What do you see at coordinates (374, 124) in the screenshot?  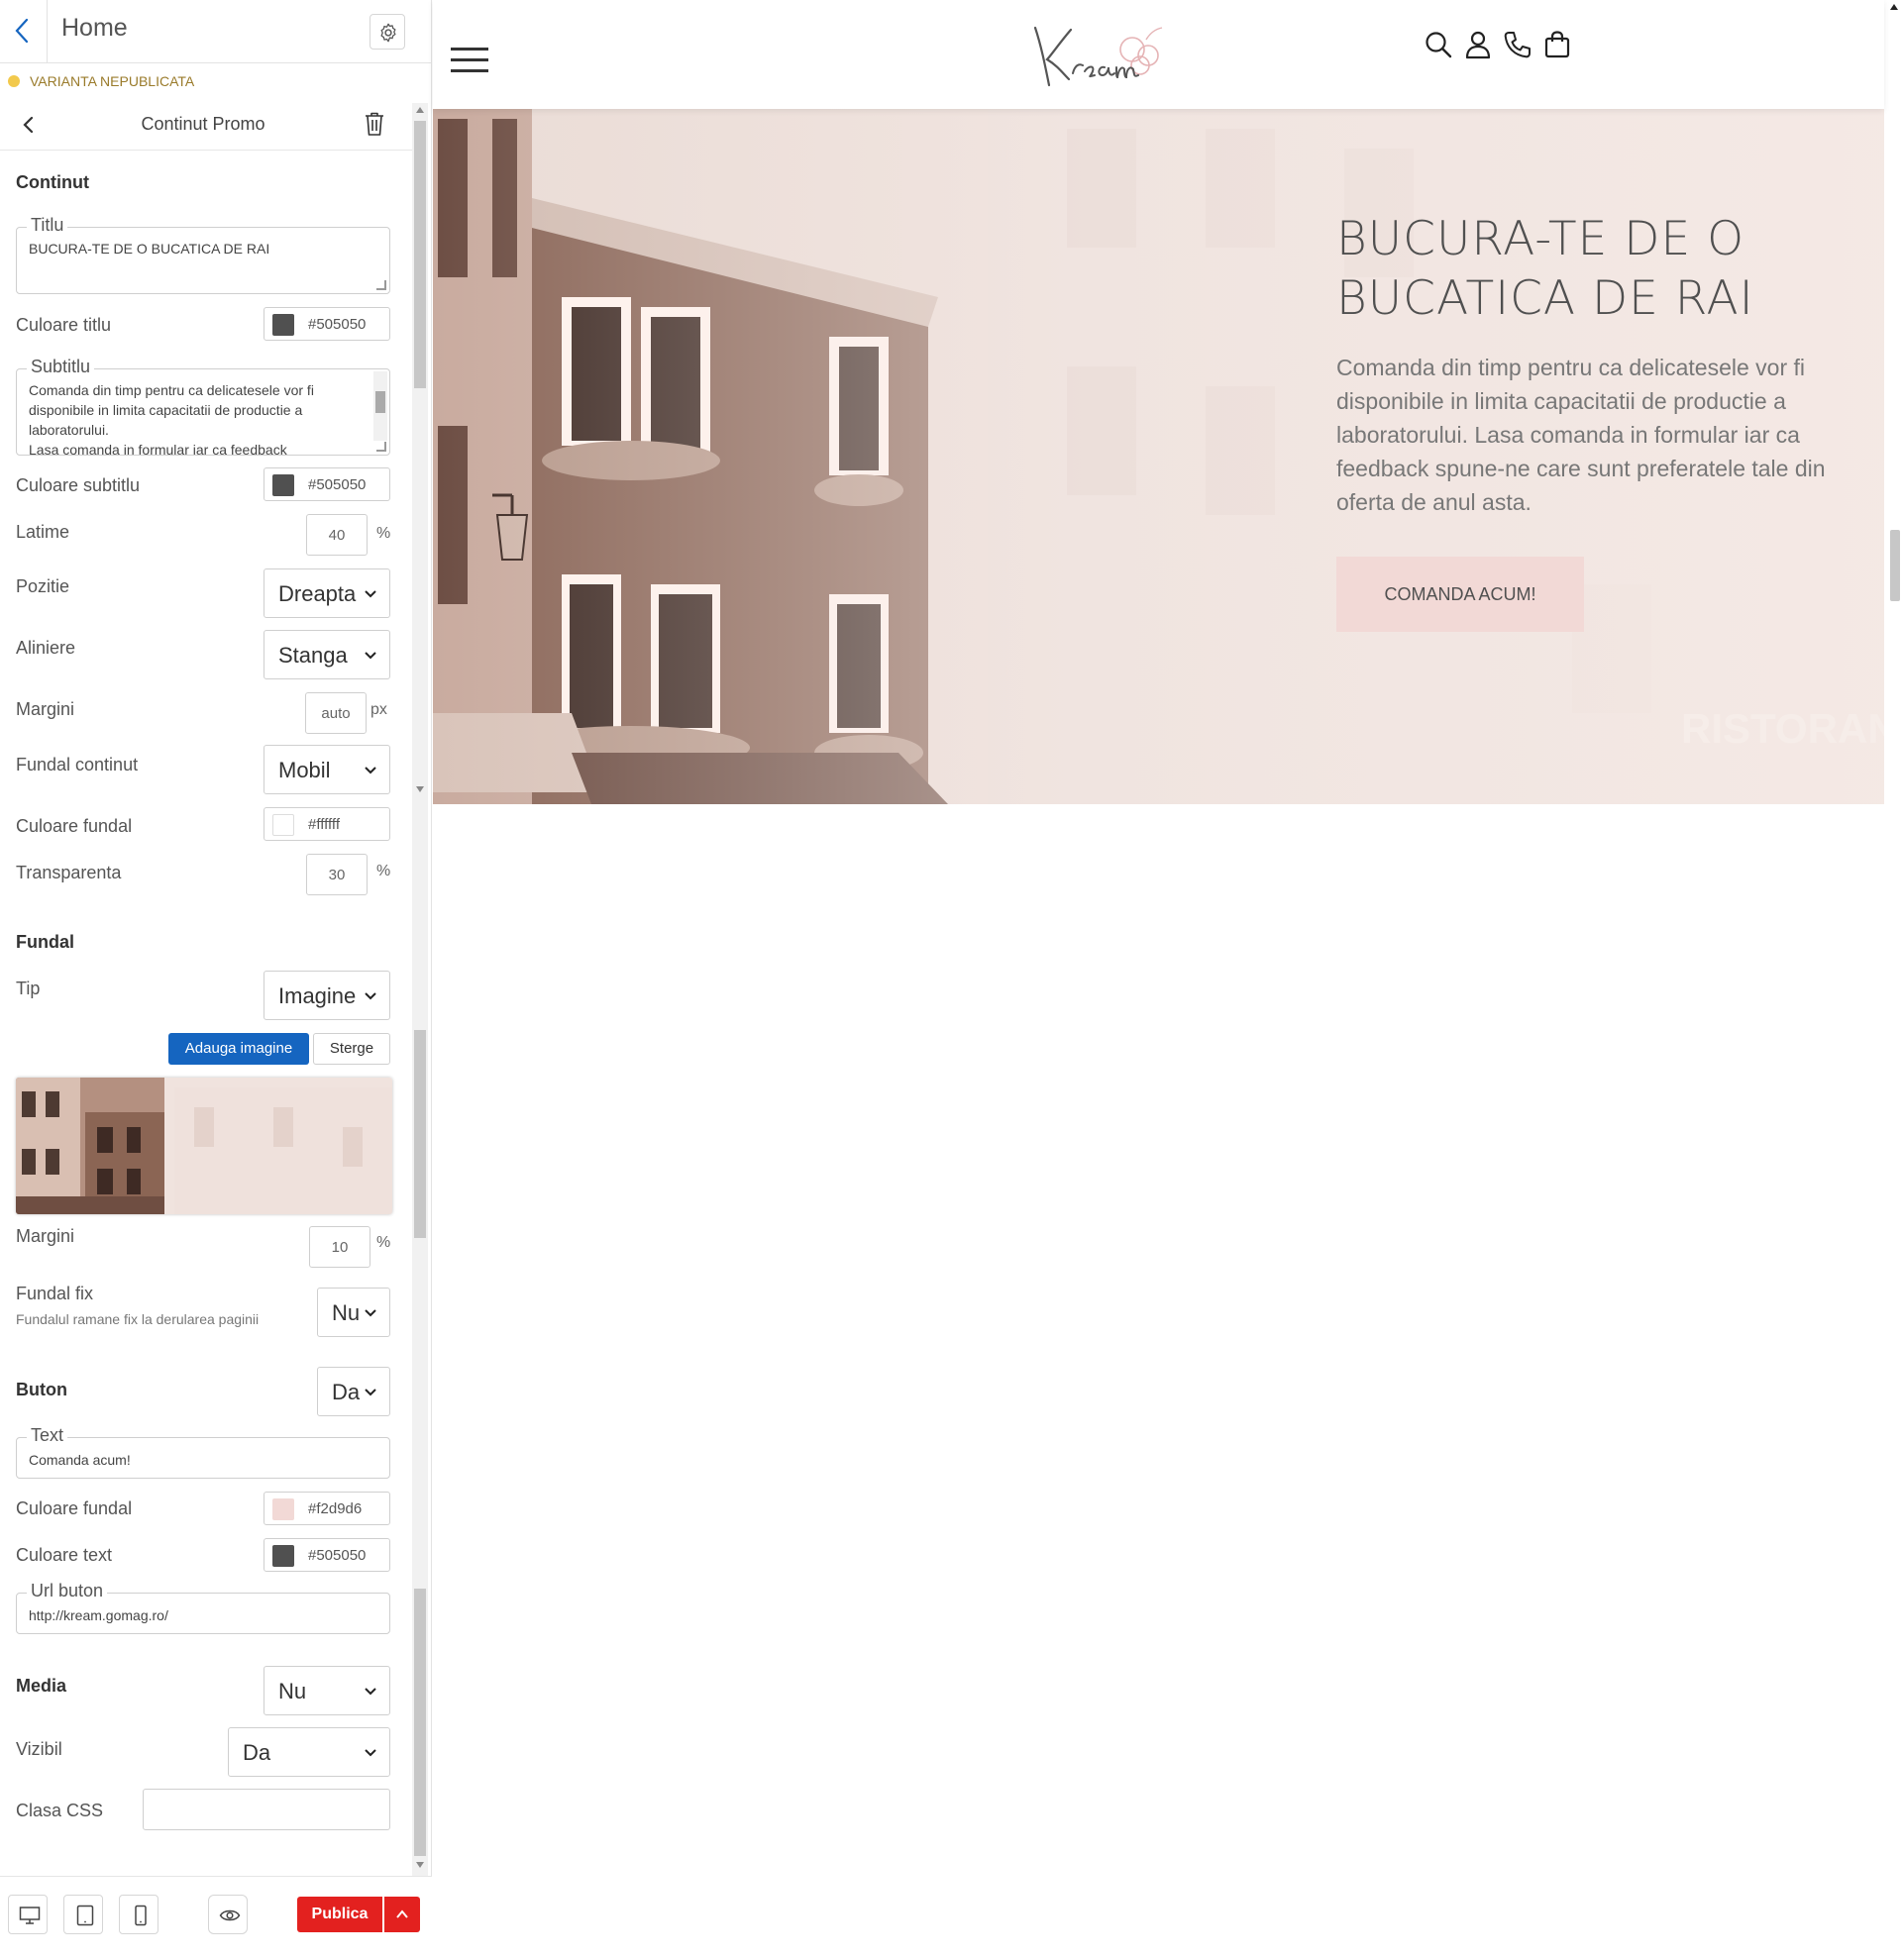 I see `trash-icon` at bounding box center [374, 124].